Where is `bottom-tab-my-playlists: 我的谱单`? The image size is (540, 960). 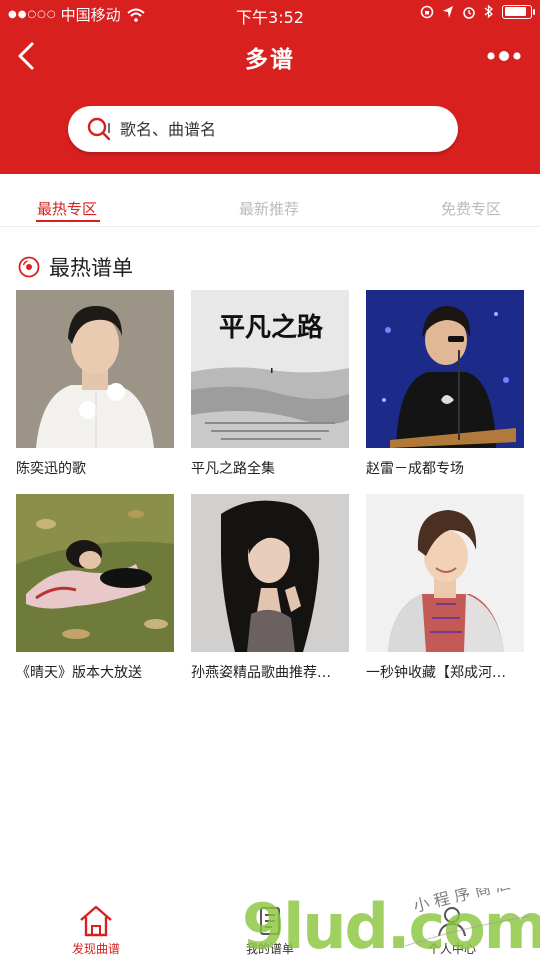
bottom-tab-my-playlists: 我的谱单 is located at coordinates (270, 930).